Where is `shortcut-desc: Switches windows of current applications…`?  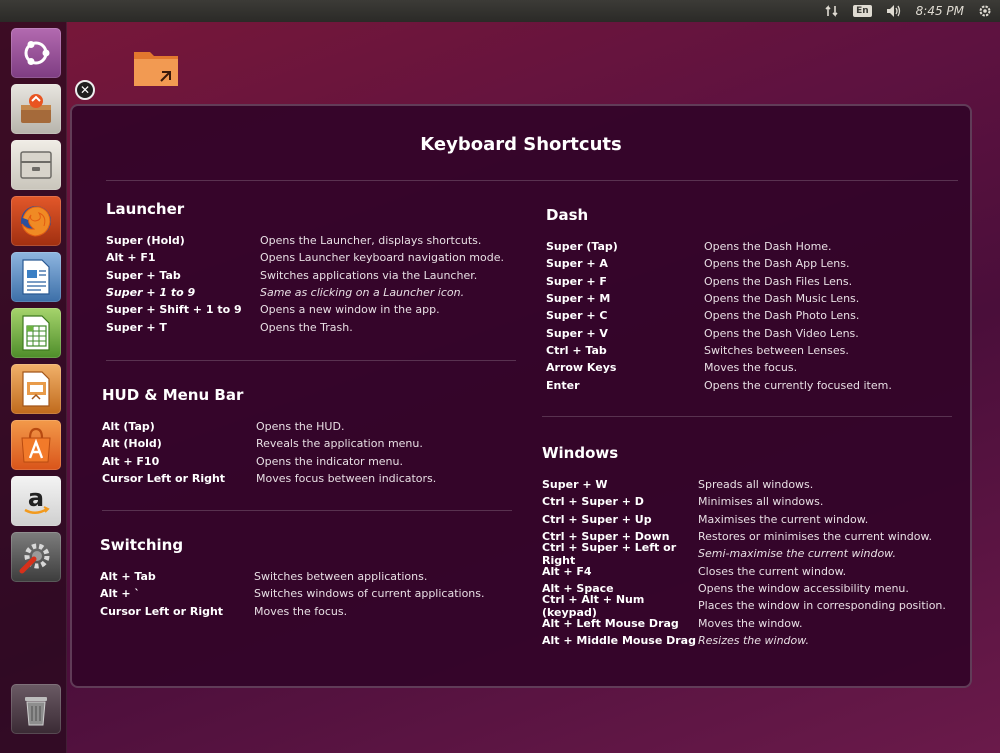 shortcut-desc: Switches windows of current applications… is located at coordinates (369, 594).